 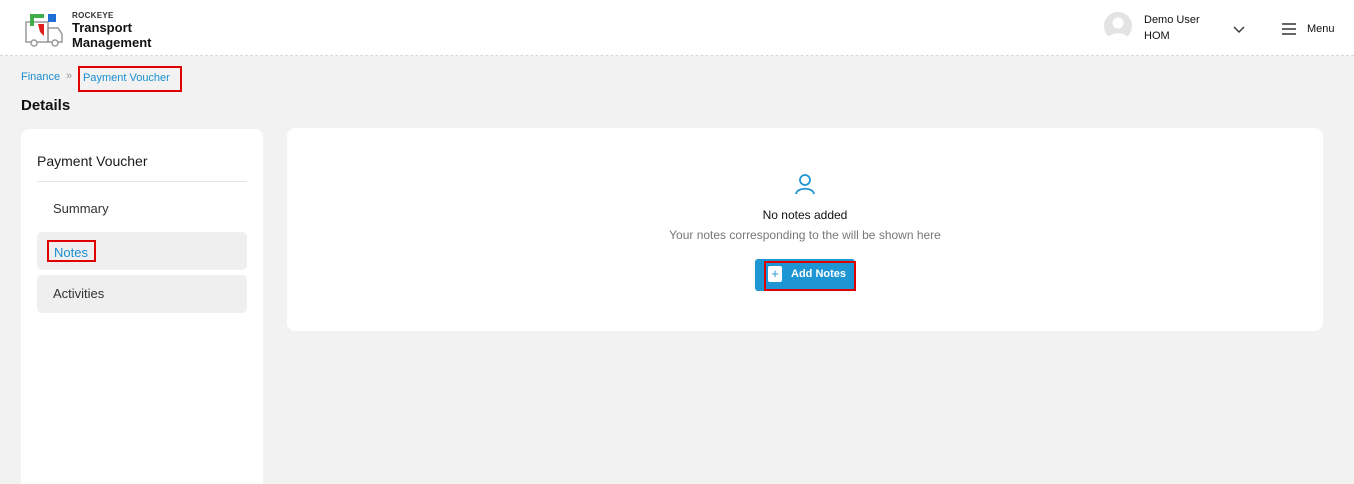 I want to click on user-role: HOM, so click(x=1157, y=36).